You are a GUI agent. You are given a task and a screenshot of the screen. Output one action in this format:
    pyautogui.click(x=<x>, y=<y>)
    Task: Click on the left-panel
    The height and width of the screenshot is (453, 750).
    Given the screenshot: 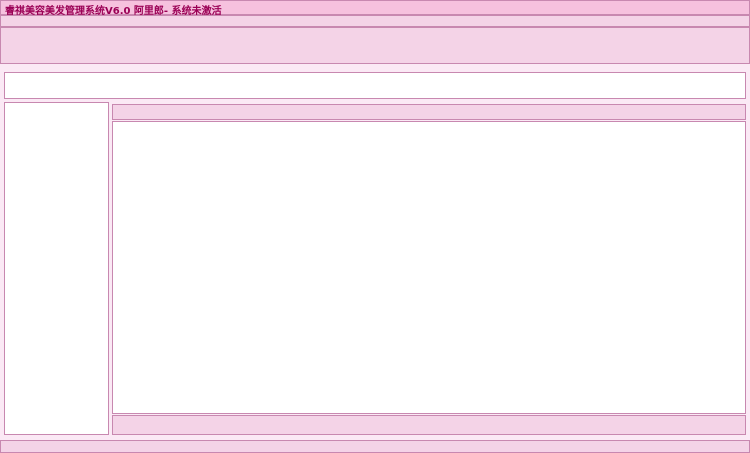 What is the action you would take?
    pyautogui.click(x=56, y=268)
    